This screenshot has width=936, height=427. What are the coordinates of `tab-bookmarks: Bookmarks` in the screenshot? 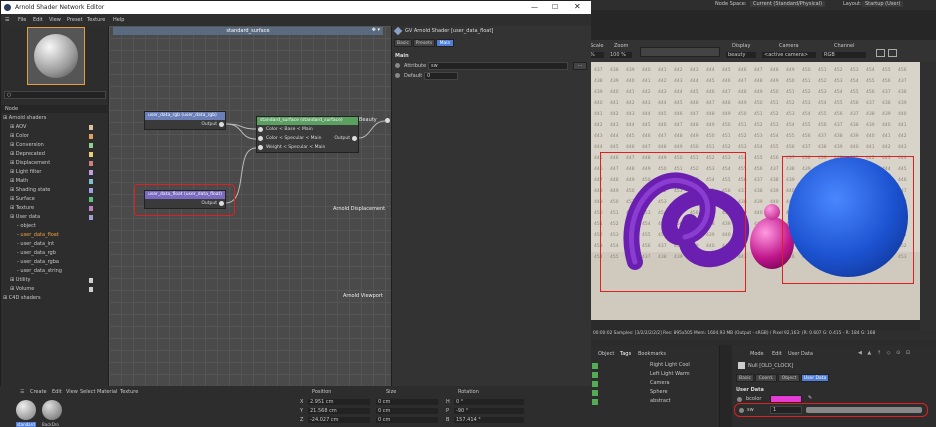 It's located at (652, 354).